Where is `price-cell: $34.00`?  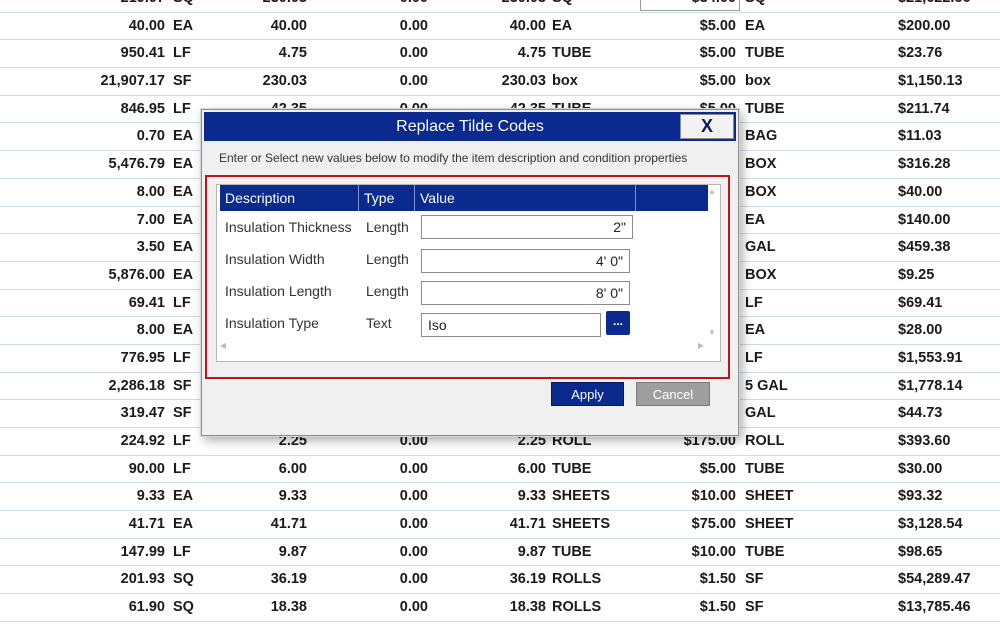
price-cell: $34.00 is located at coordinates (714, 6).